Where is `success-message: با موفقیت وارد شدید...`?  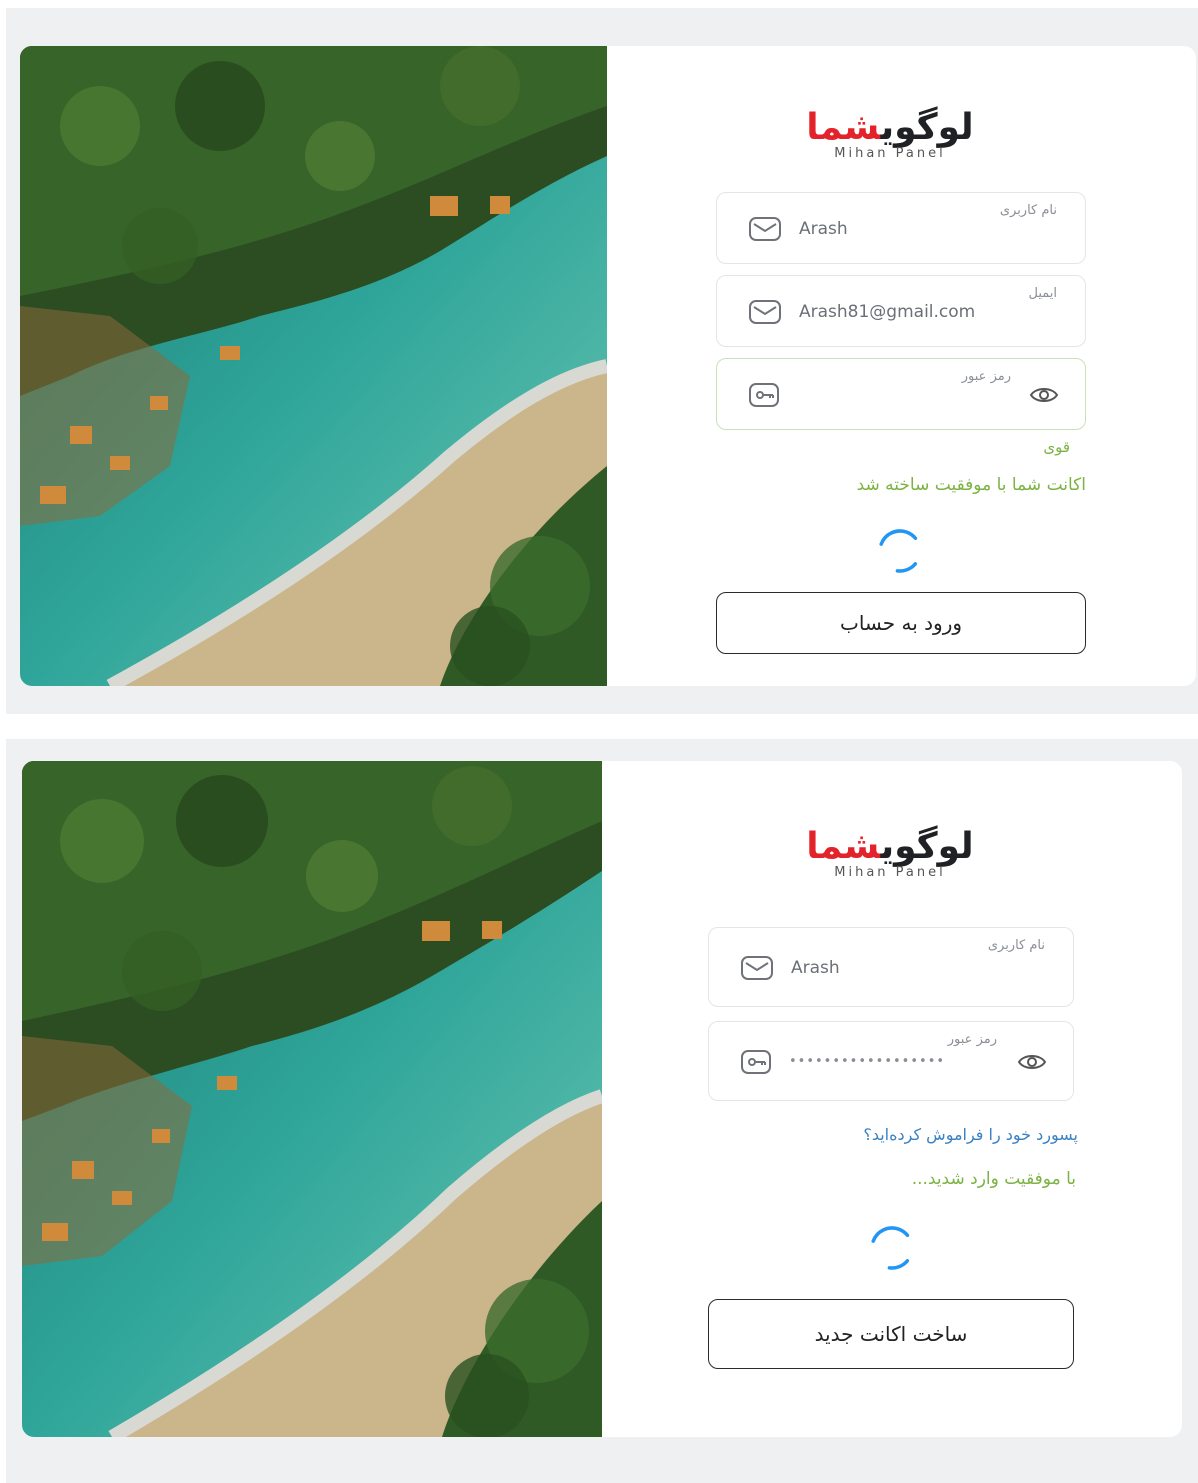 success-message: با موفقیت وارد شدید... is located at coordinates (993, 1179).